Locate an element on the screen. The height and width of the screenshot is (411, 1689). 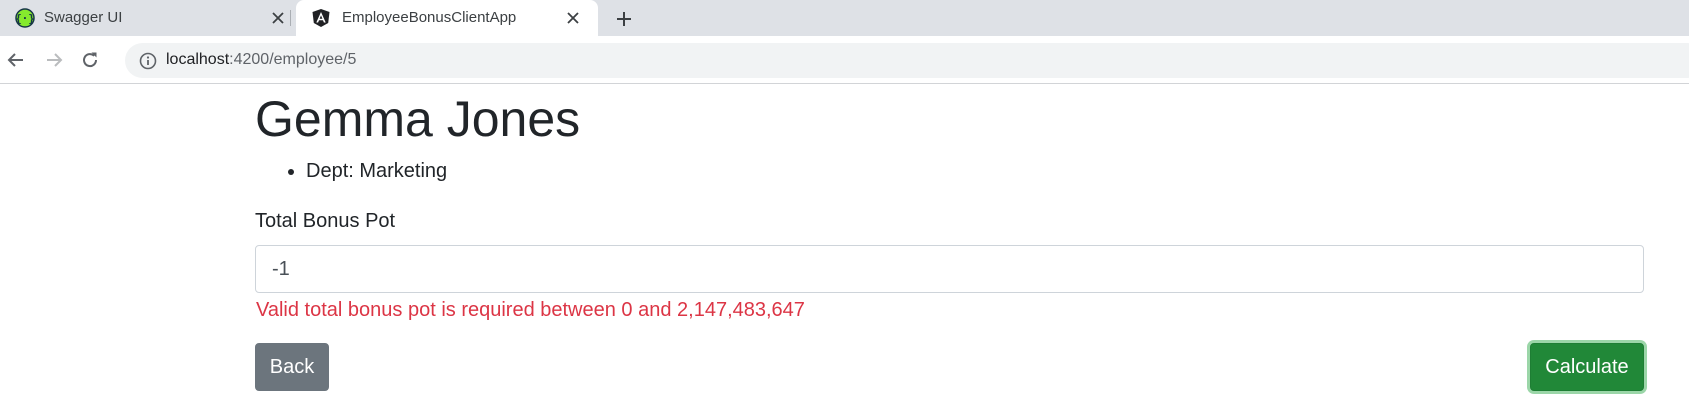
page-title: Gemma Jones is located at coordinates (418, 119).